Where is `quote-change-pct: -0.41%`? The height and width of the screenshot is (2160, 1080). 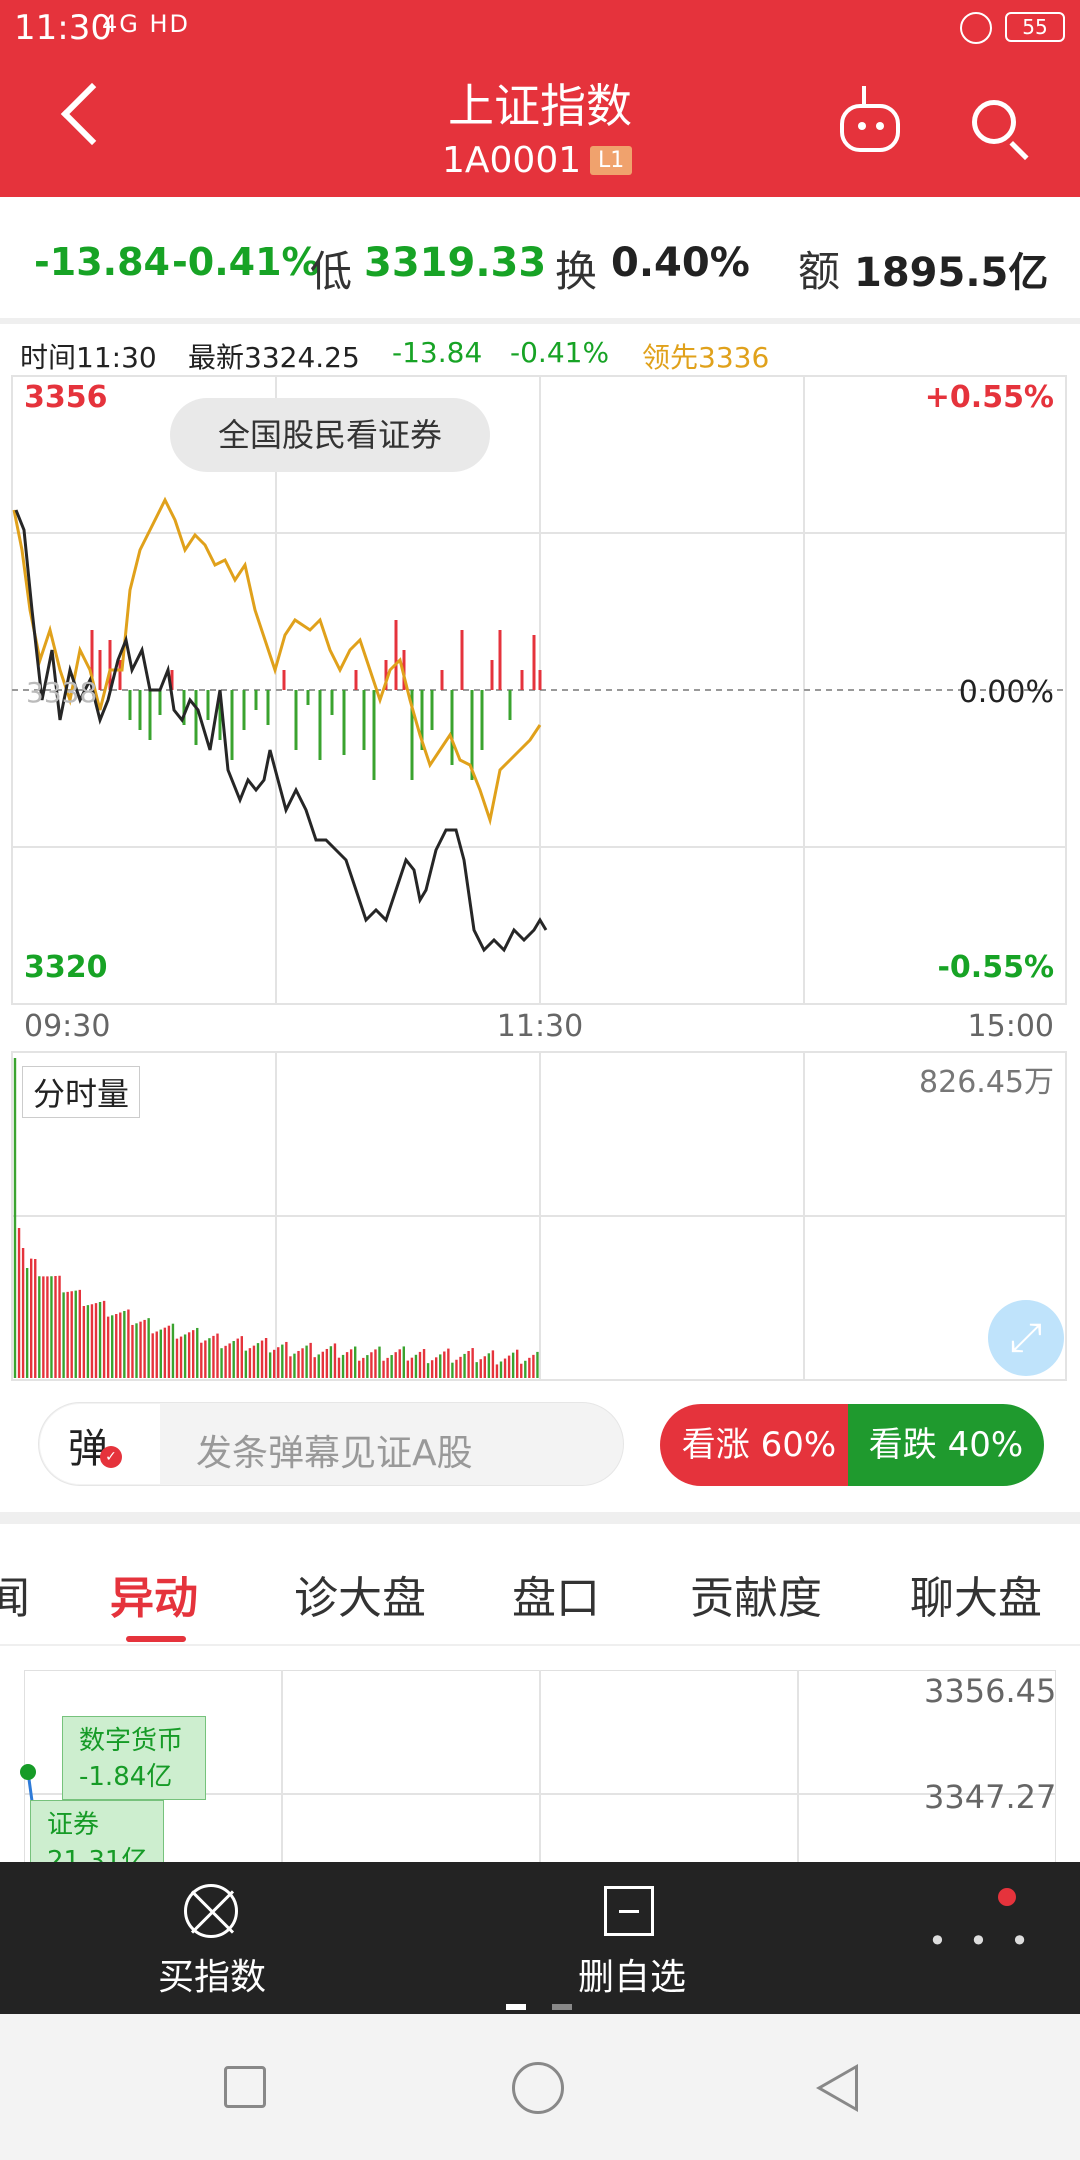
quote-change-pct: -0.41% is located at coordinates (246, 262).